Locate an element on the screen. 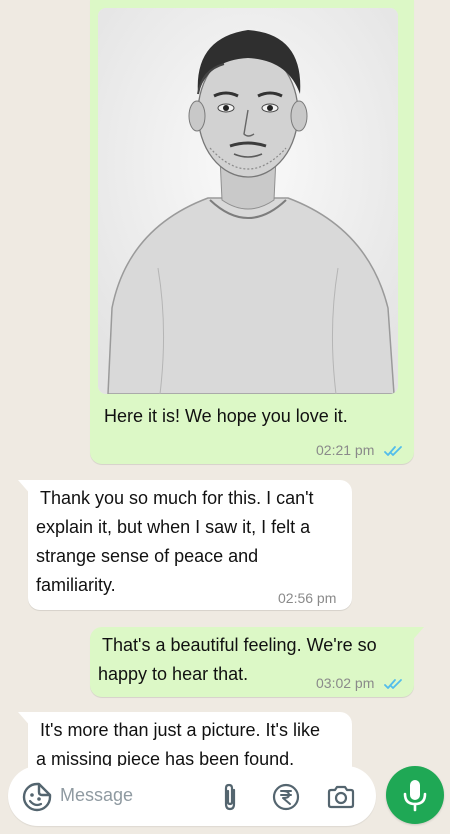 This screenshot has width=450, height=834. message-time: 03:02 pm is located at coordinates (345, 683).